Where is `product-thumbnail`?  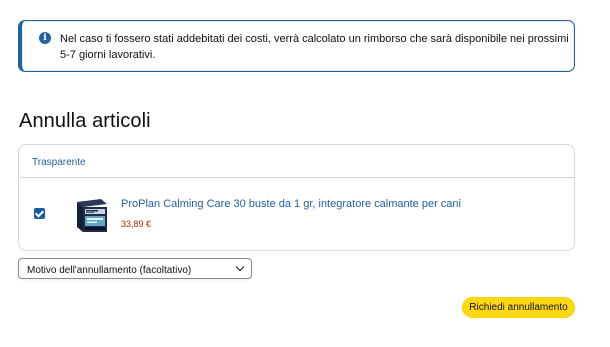 product-thumbnail is located at coordinates (91, 215).